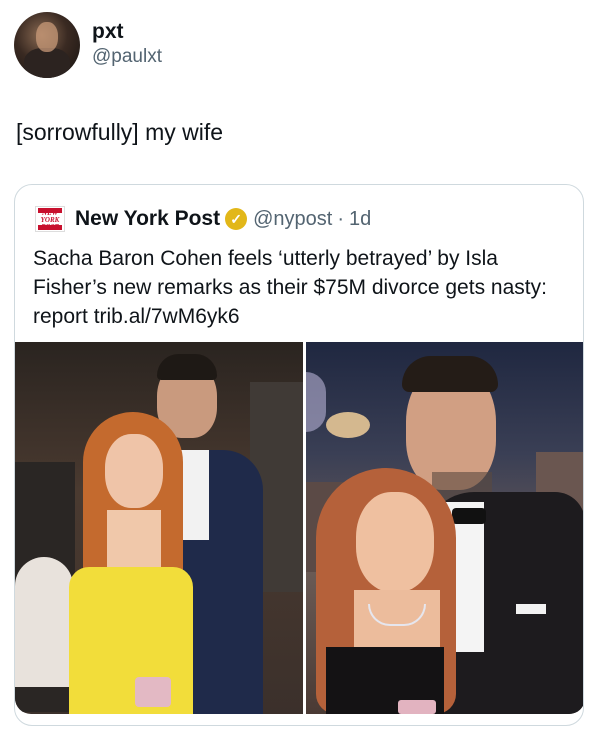 The height and width of the screenshot is (736, 599). I want to click on stage-light, so click(316, 402).